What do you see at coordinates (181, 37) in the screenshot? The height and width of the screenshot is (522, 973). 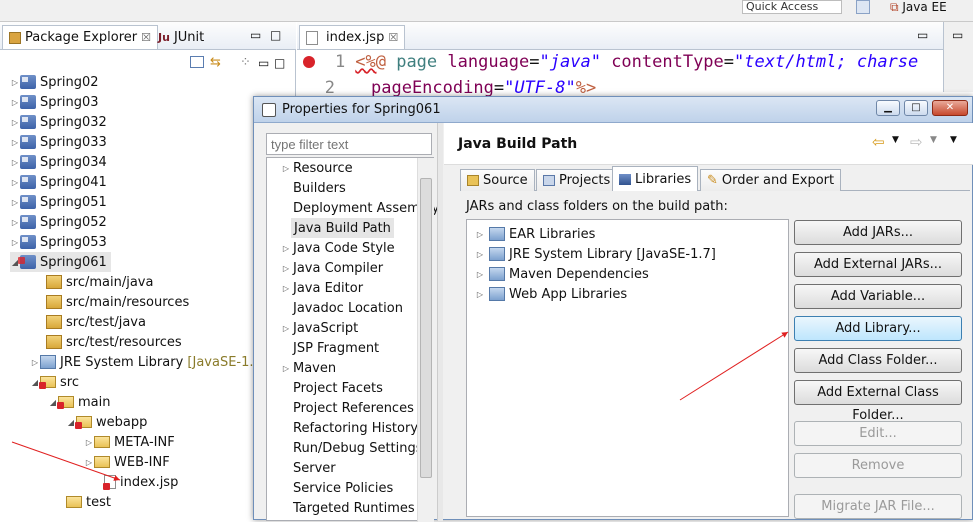 I see `tab-junit: Ju JUnit` at bounding box center [181, 37].